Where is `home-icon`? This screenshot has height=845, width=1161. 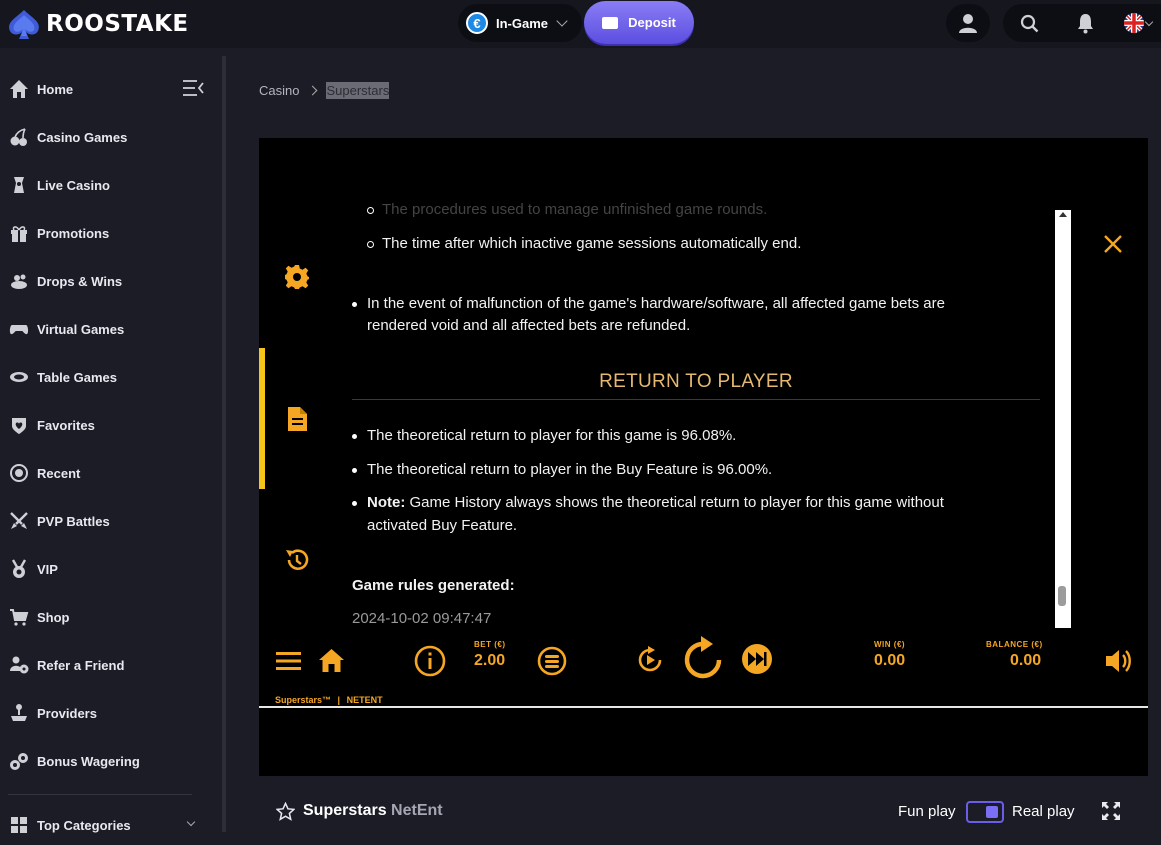
home-icon is located at coordinates (19, 89).